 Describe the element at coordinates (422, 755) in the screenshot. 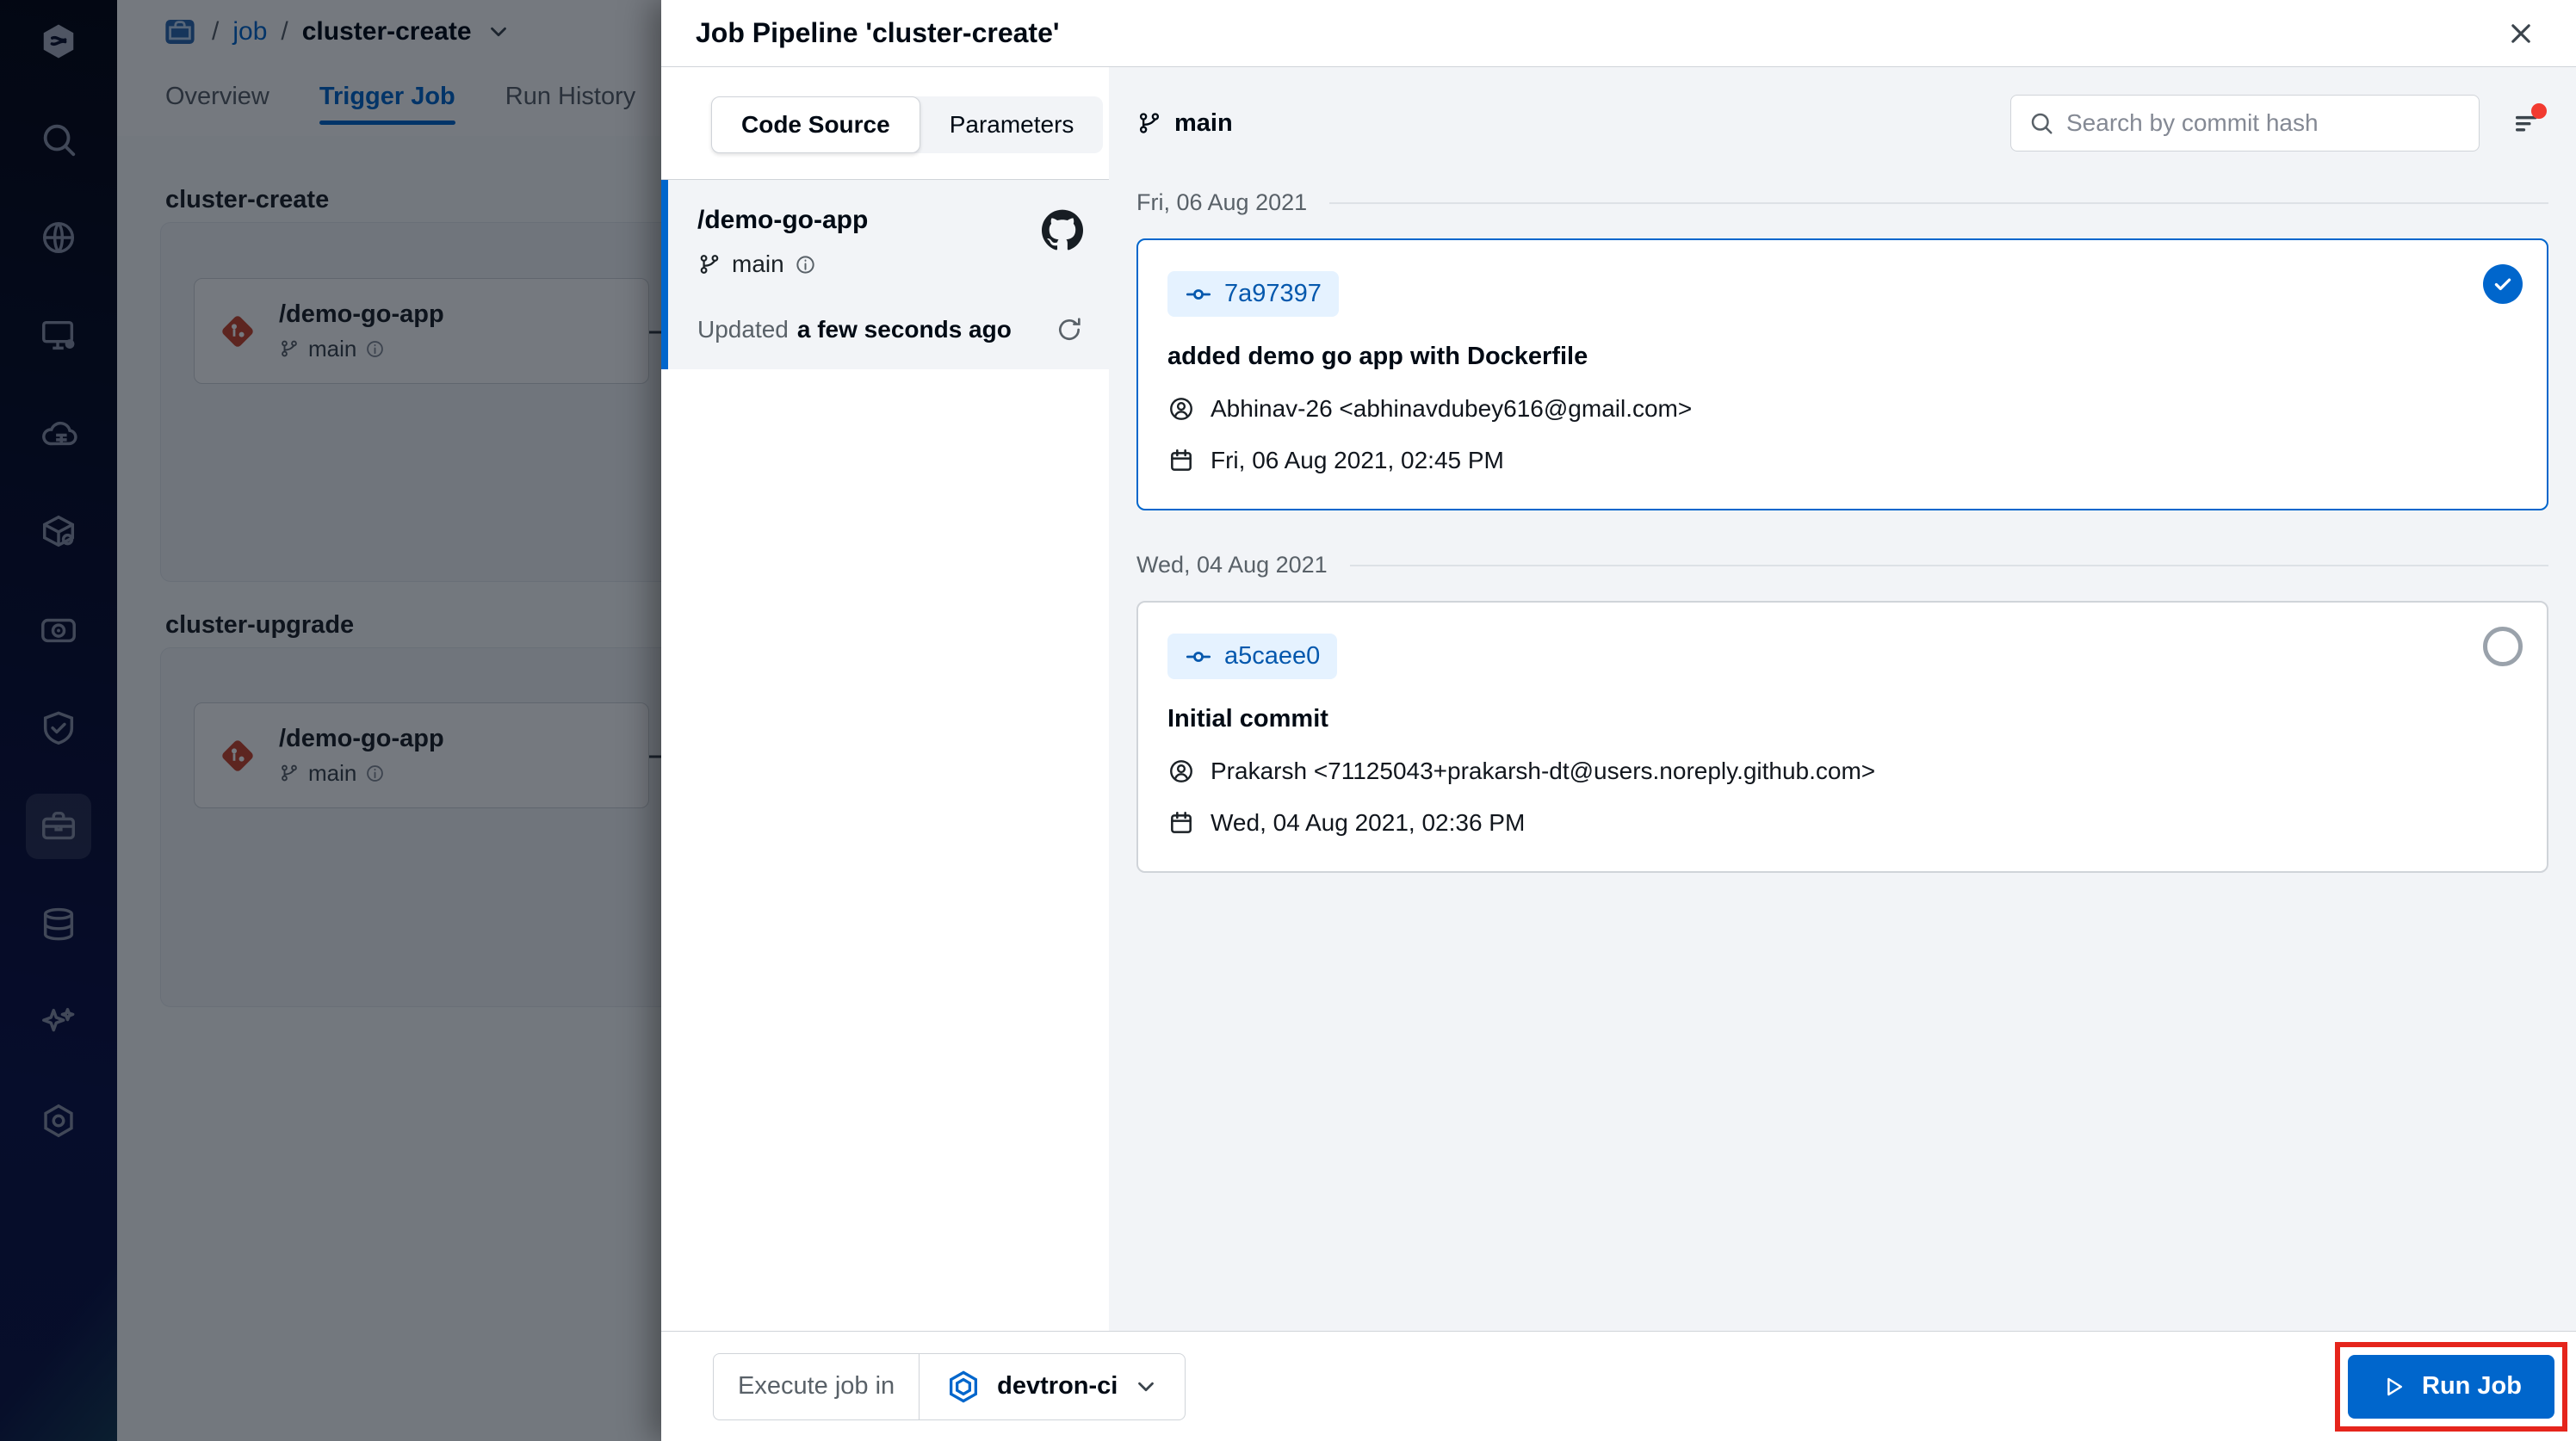

I see `git-node-cluster-upgrade: /demo-go-app main` at that location.